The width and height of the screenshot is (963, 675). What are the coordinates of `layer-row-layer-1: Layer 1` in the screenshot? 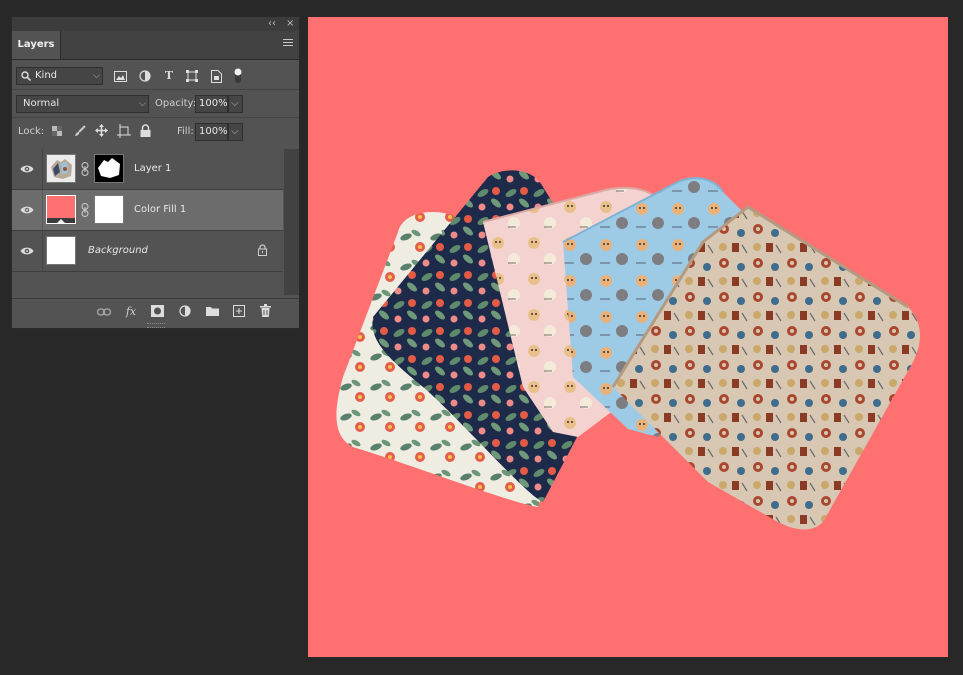 It's located at (147, 169).